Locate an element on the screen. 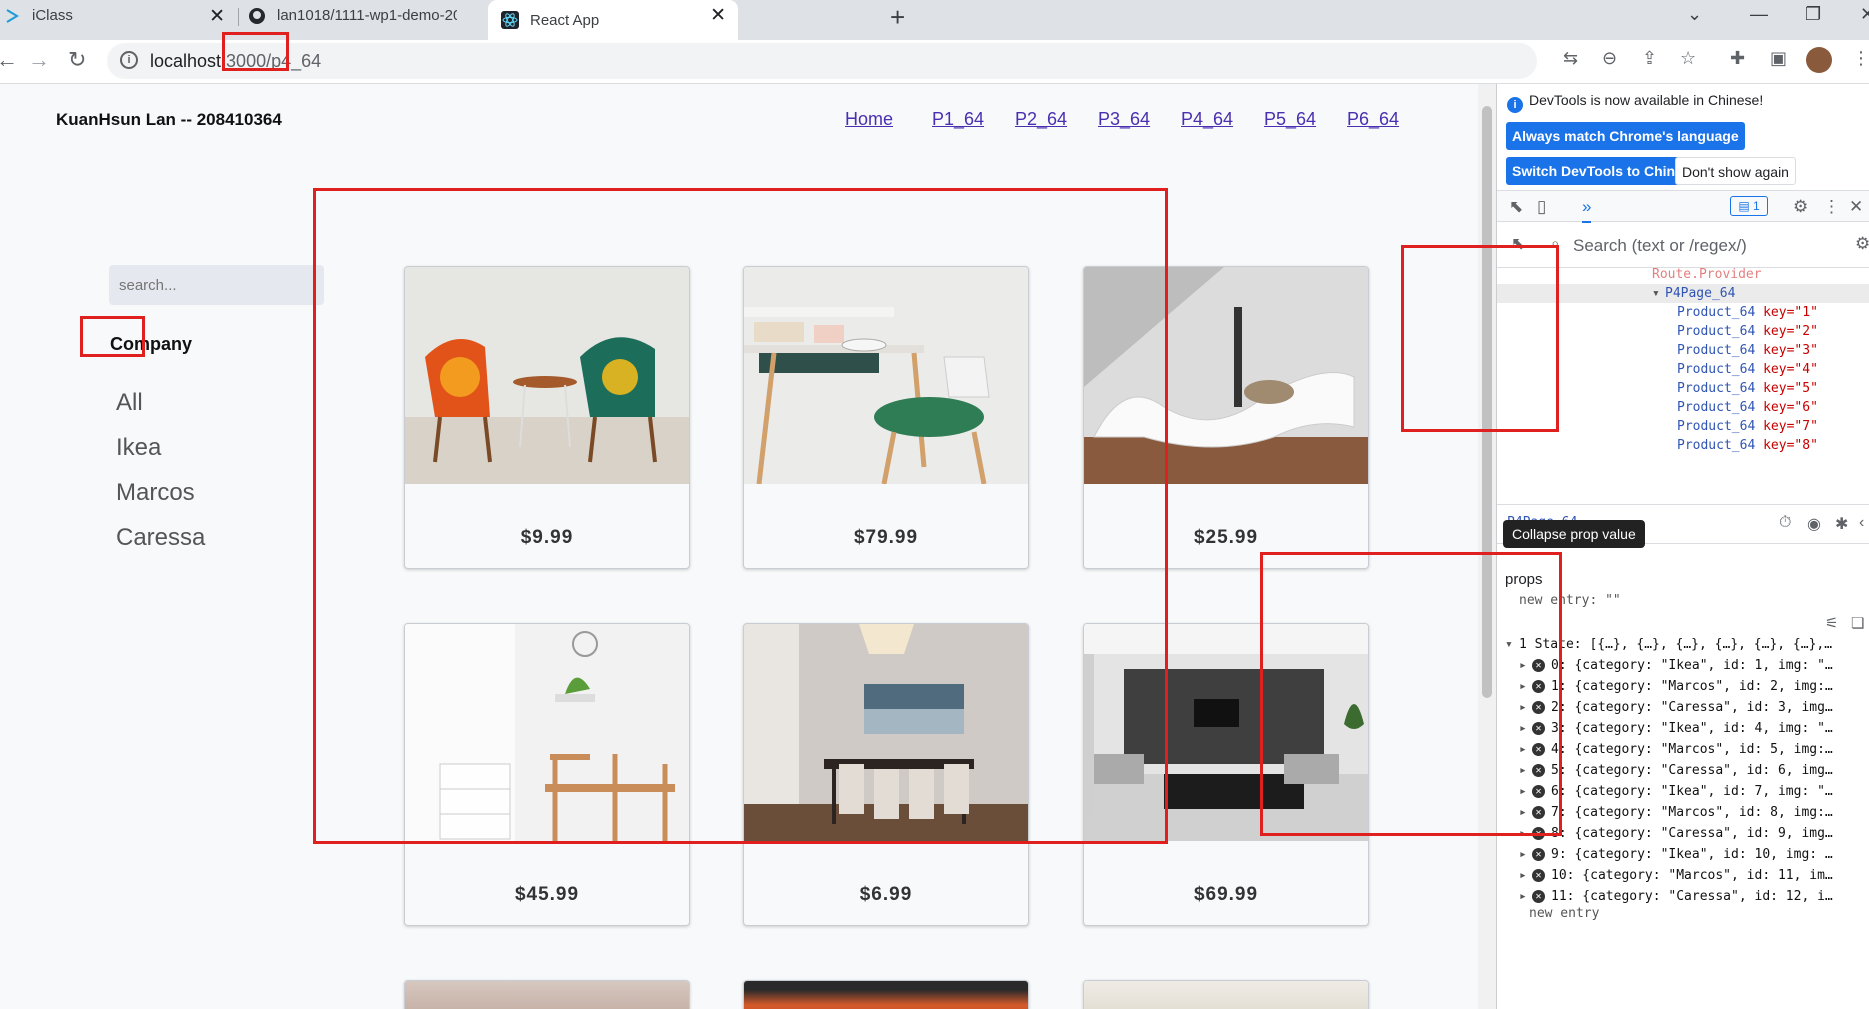 The width and height of the screenshot is (1869, 1009). nav-p2: P2_64 is located at coordinates (1041, 119).